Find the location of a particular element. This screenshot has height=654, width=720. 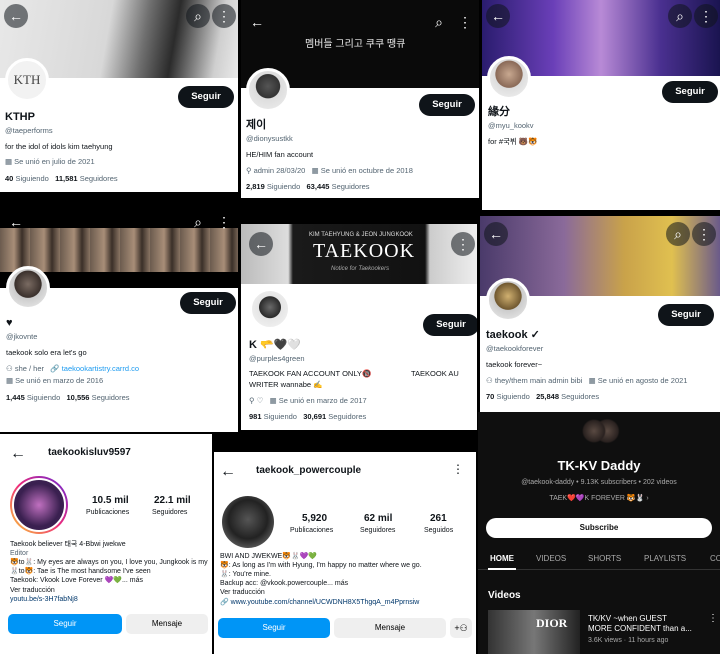

bio: for #국뷔 🐻🐯 is located at coordinates (513, 141).